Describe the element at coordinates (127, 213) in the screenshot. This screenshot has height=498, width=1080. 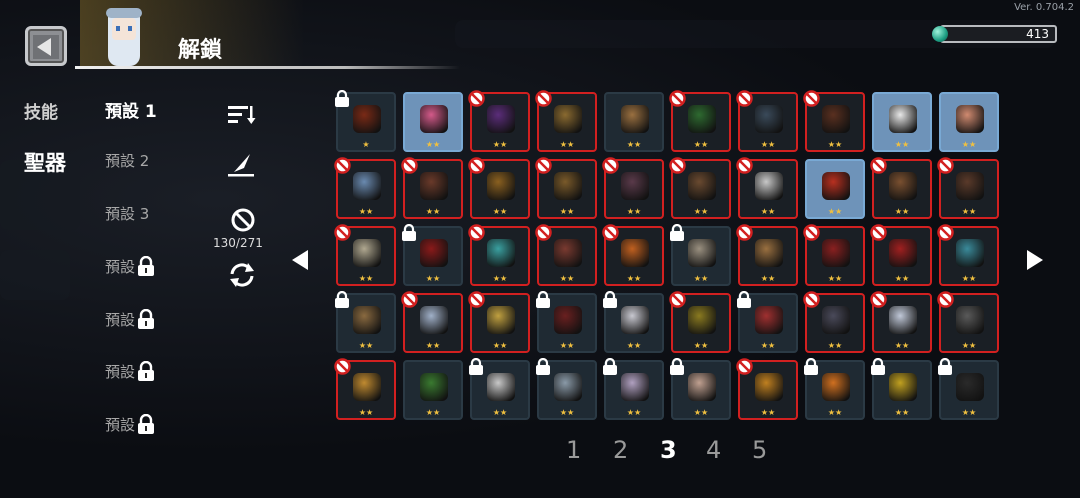
I see `preset-3: 預設 3` at that location.